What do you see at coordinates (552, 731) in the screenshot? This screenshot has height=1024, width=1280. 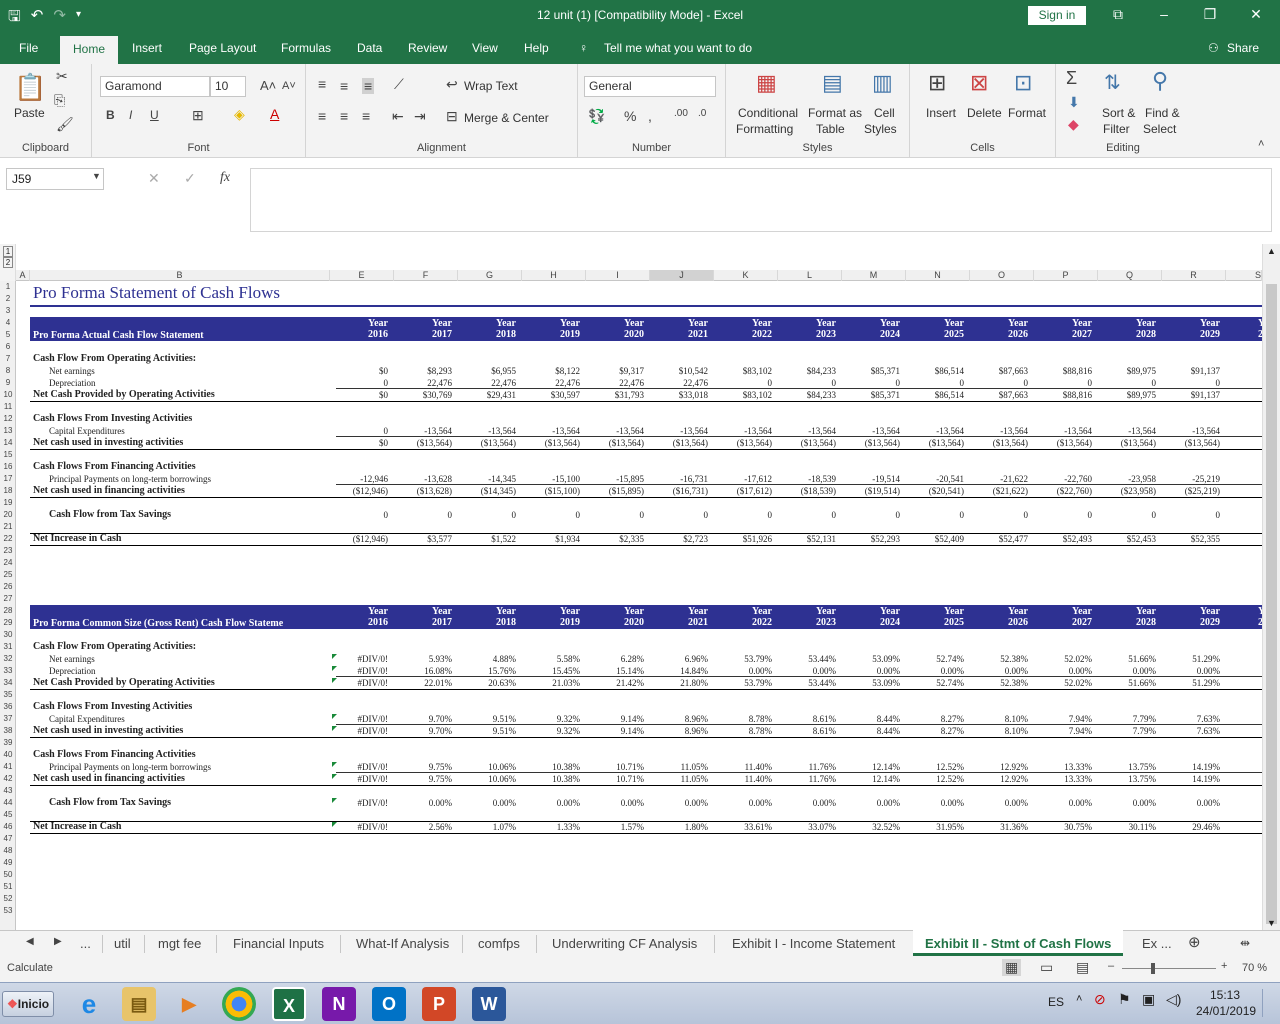 I see `data-cell: 9.32%` at bounding box center [552, 731].